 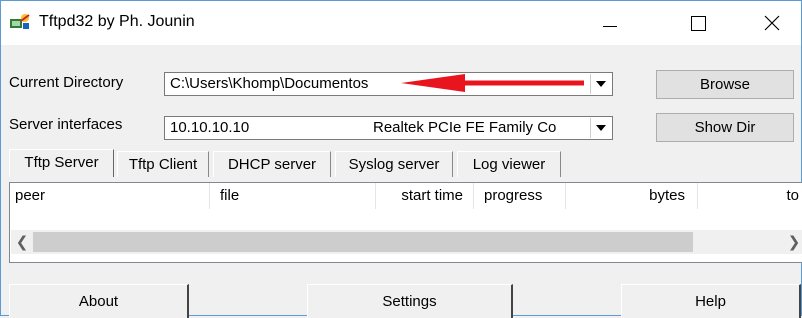 What do you see at coordinates (394, 164) in the screenshot?
I see `tab-syslog-server: Syslog server` at bounding box center [394, 164].